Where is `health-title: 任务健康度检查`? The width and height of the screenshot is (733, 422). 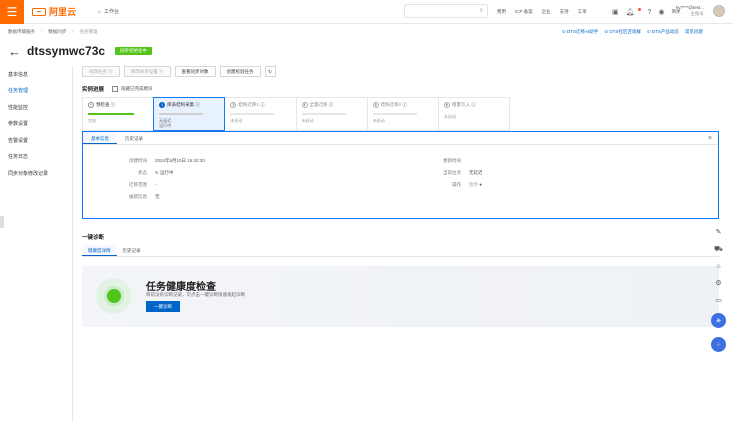
health-title: 任务健康度检查 is located at coordinates (181, 287).